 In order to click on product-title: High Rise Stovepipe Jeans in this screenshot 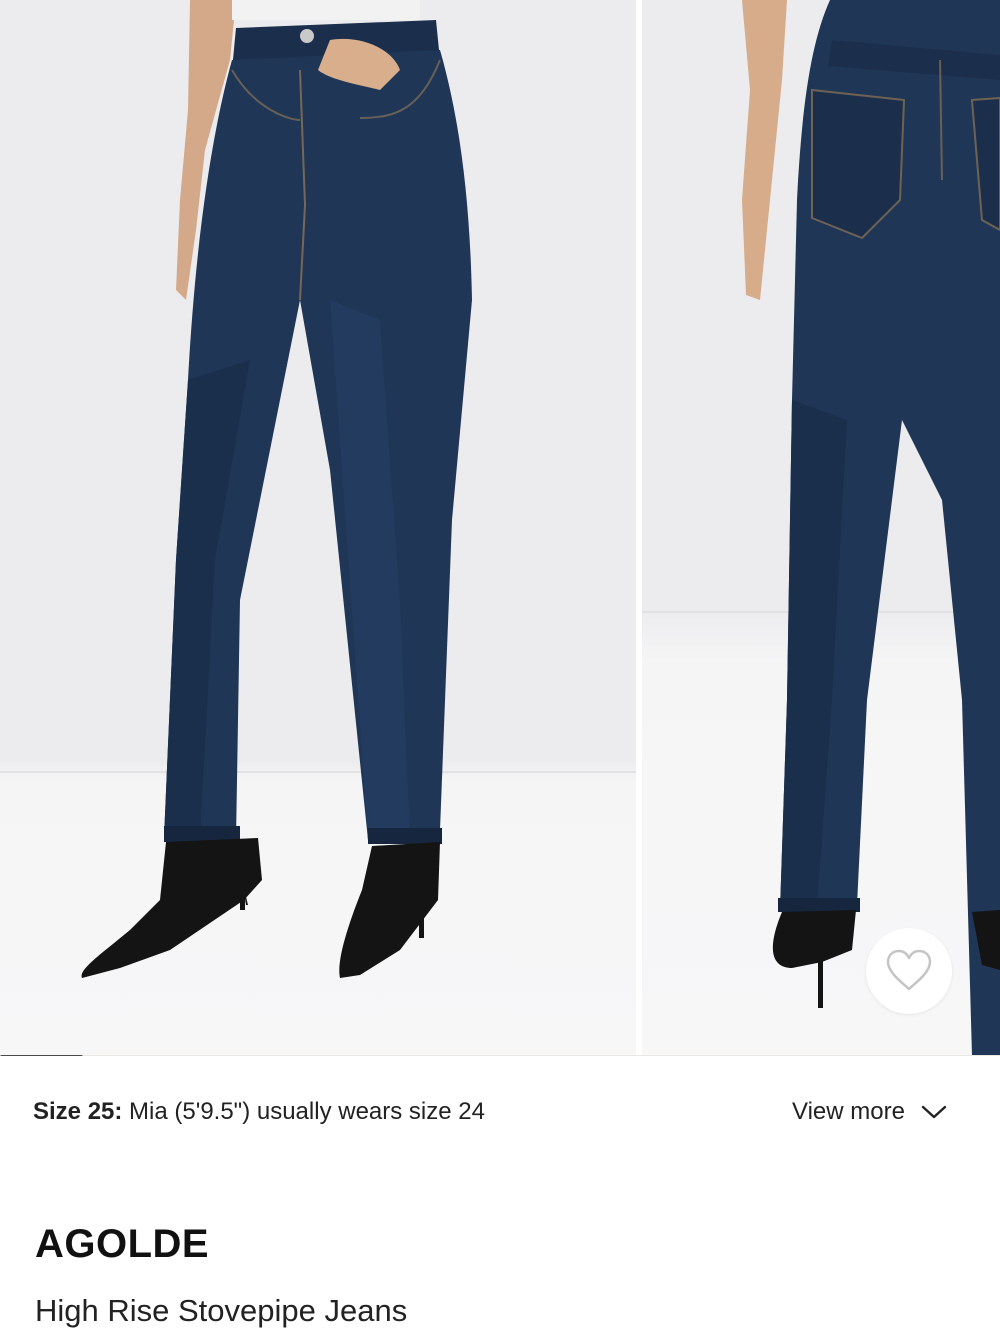, I will do `click(221, 1310)`.